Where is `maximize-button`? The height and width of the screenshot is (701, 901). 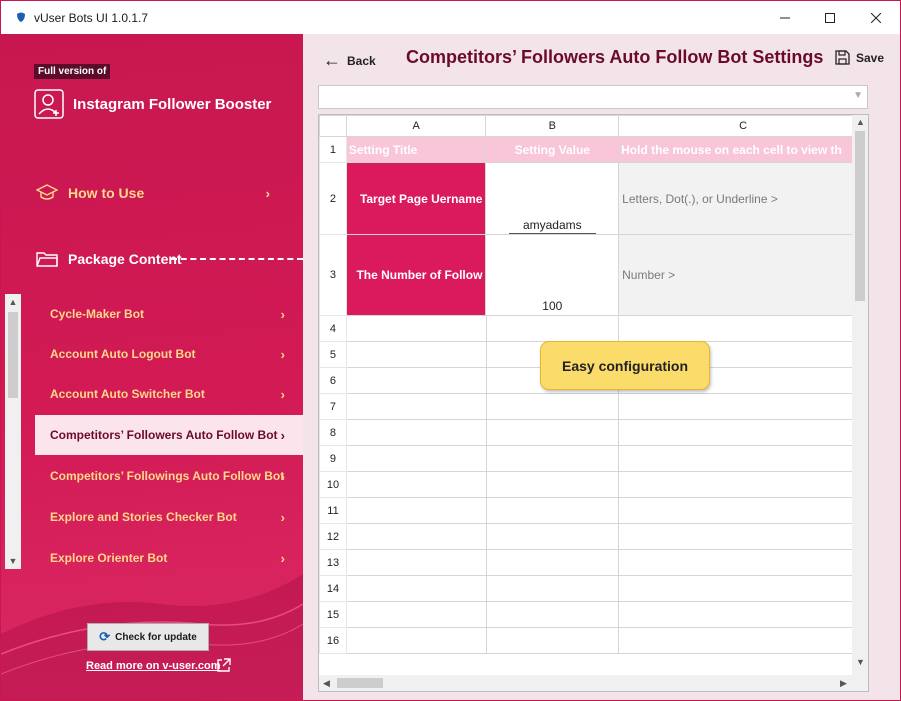 maximize-button is located at coordinates (830, 17).